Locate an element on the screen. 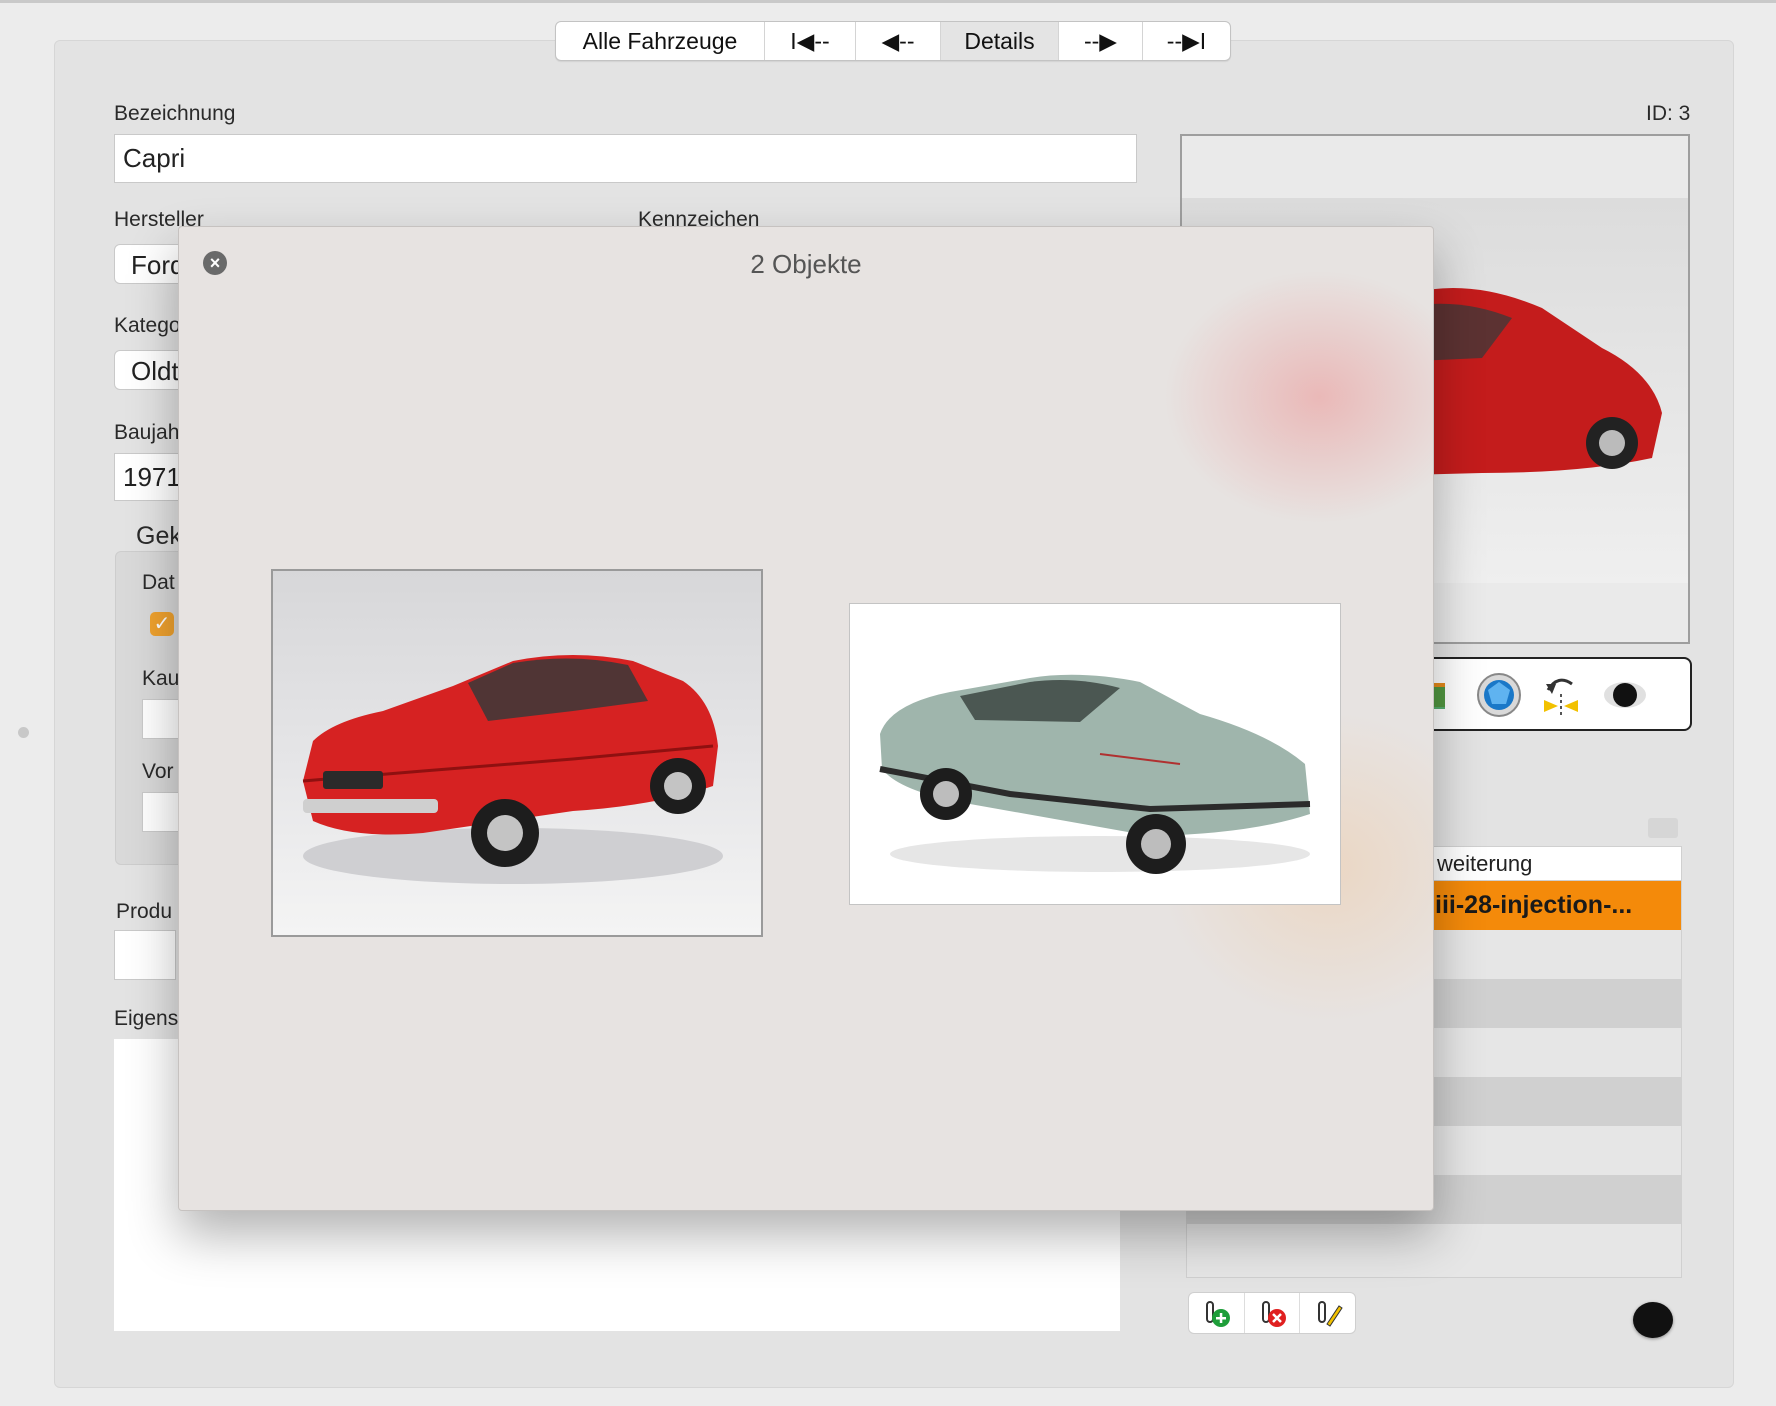 The height and width of the screenshot is (1406, 1776). window-top-border is located at coordinates (888, 1).